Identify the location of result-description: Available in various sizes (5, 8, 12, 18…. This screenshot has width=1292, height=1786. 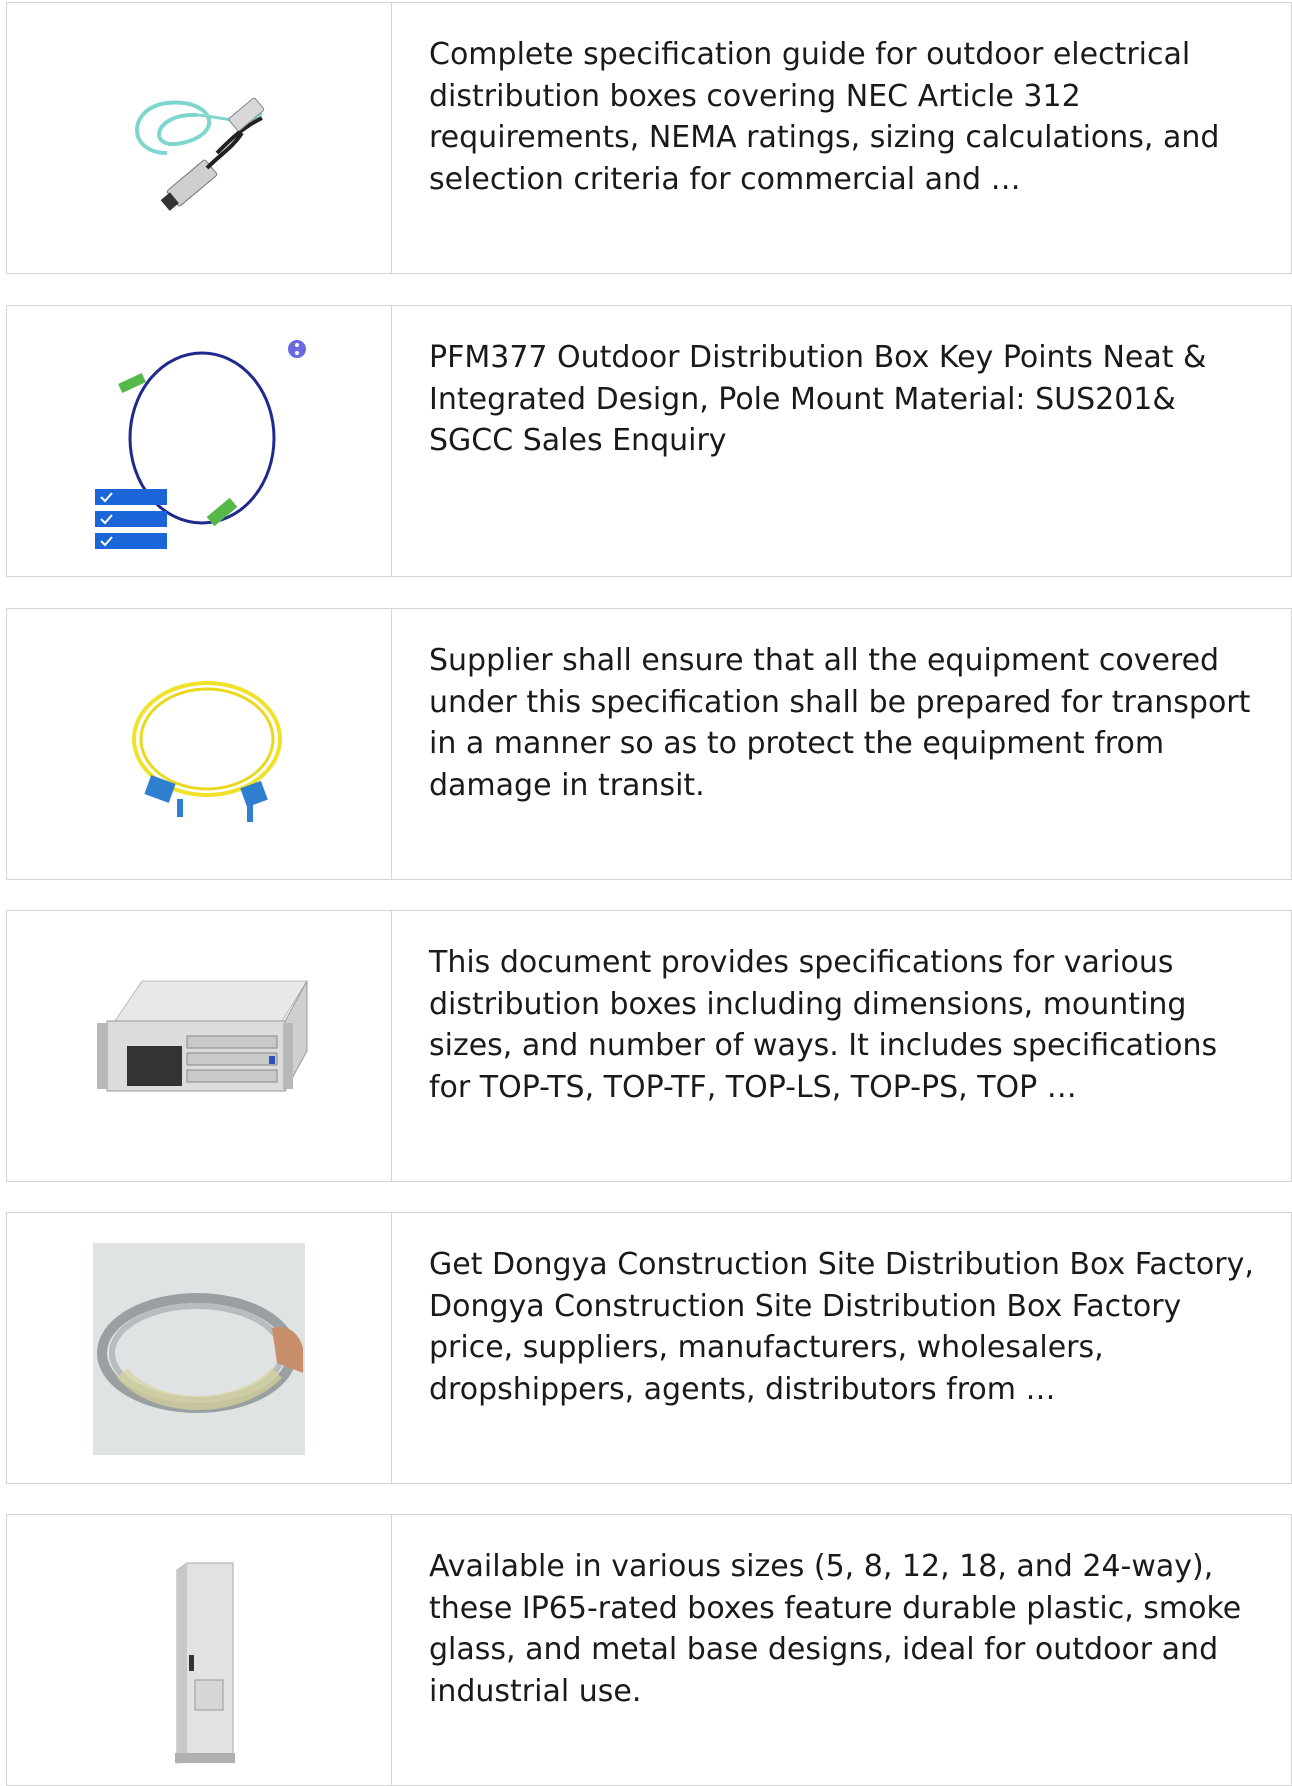
(835, 1629).